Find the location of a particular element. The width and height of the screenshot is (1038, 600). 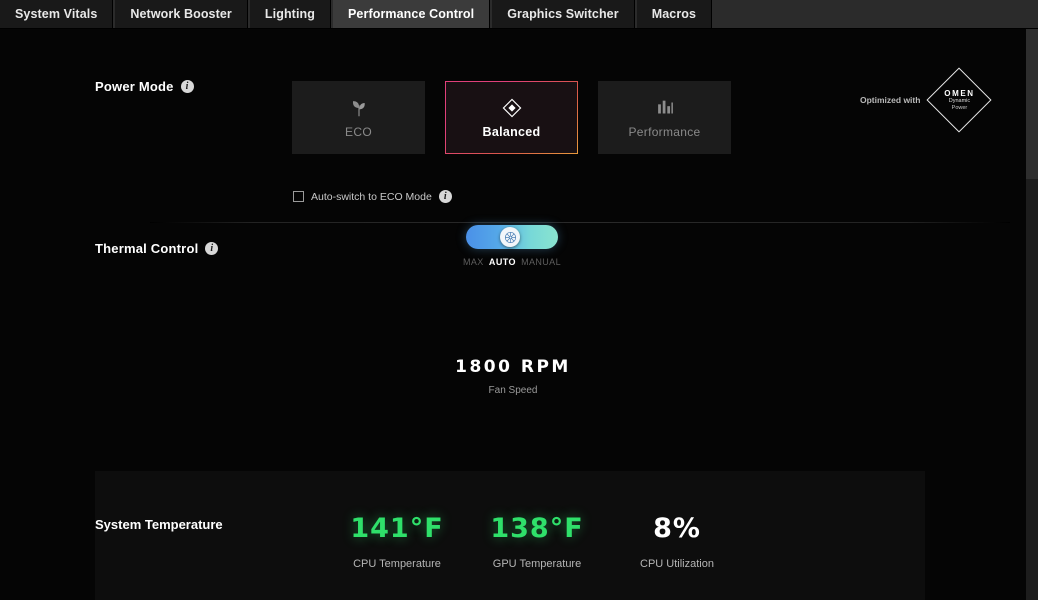

thermal-option-auto: AUTO is located at coordinates (502, 262).